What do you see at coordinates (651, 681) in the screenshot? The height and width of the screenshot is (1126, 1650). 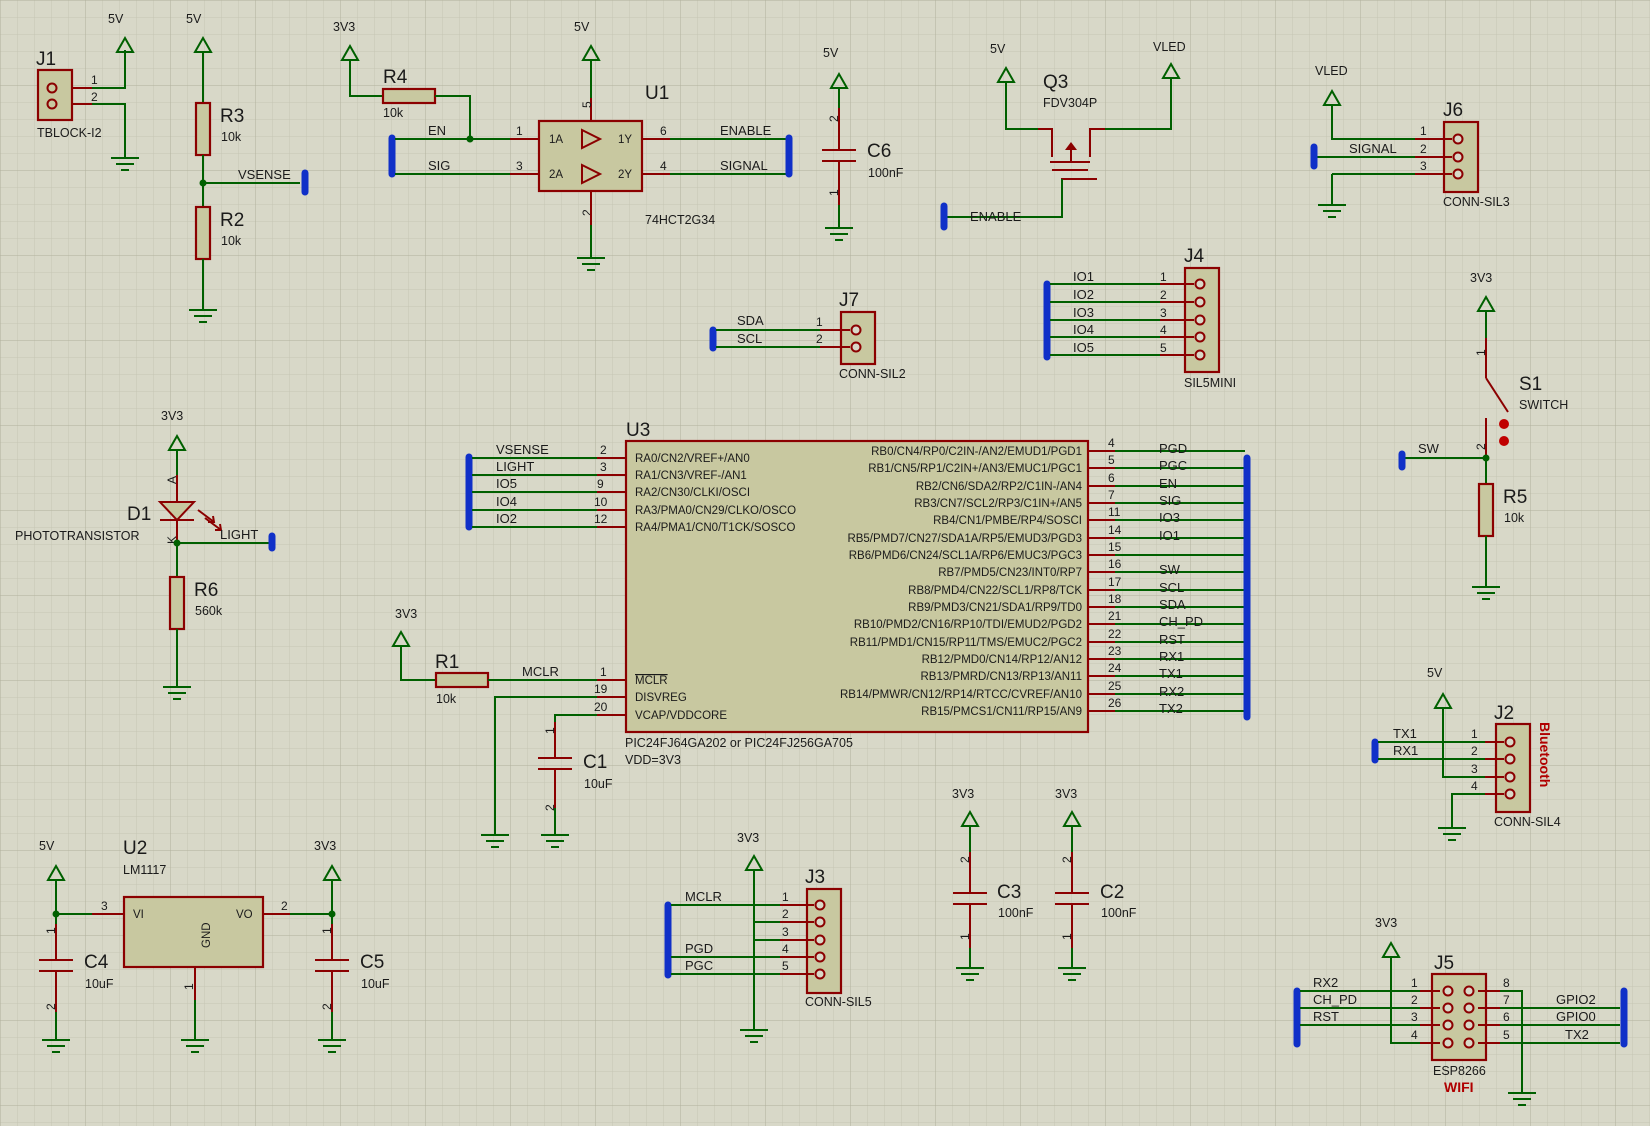 I see `u3-pin-mclr: MCLR` at bounding box center [651, 681].